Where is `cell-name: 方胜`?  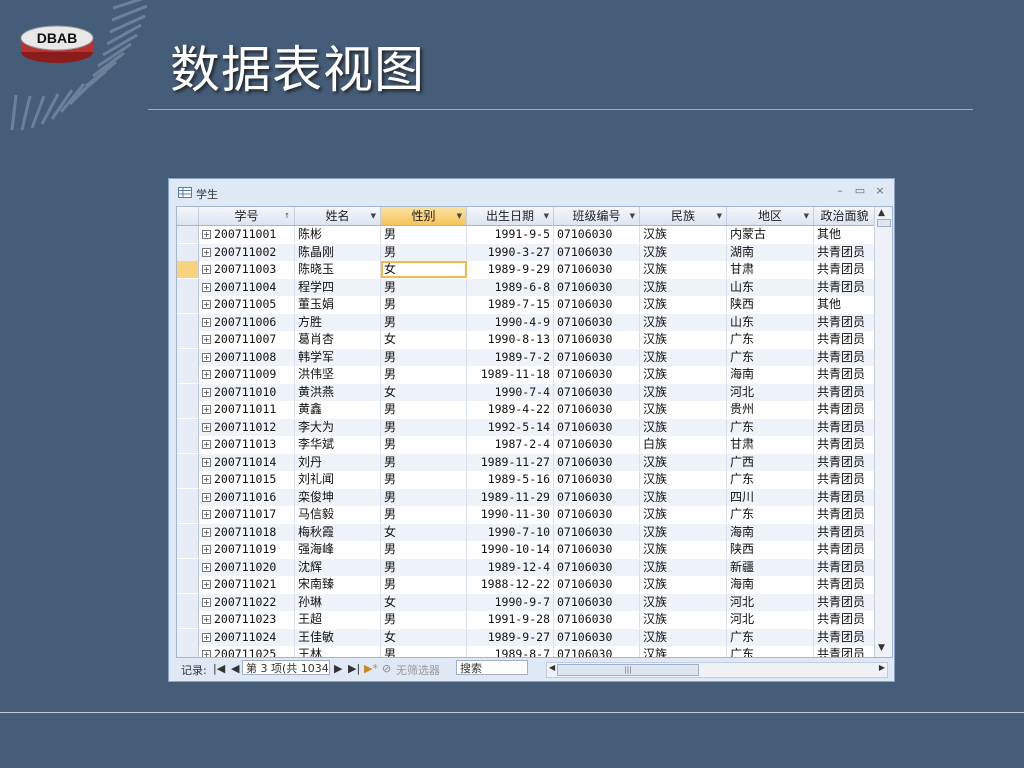
cell-name: 方胜 is located at coordinates (338, 322).